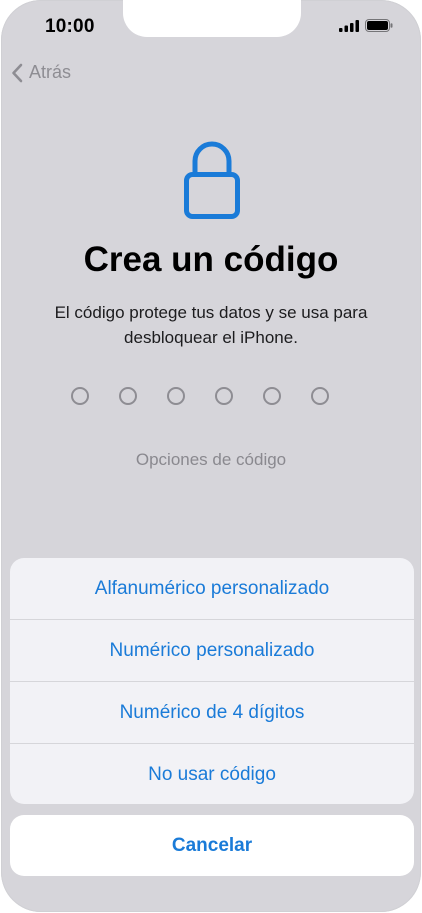 Image resolution: width=422 pixels, height=913 pixels. Describe the element at coordinates (379, 25) in the screenshot. I see `battery-icon` at that location.